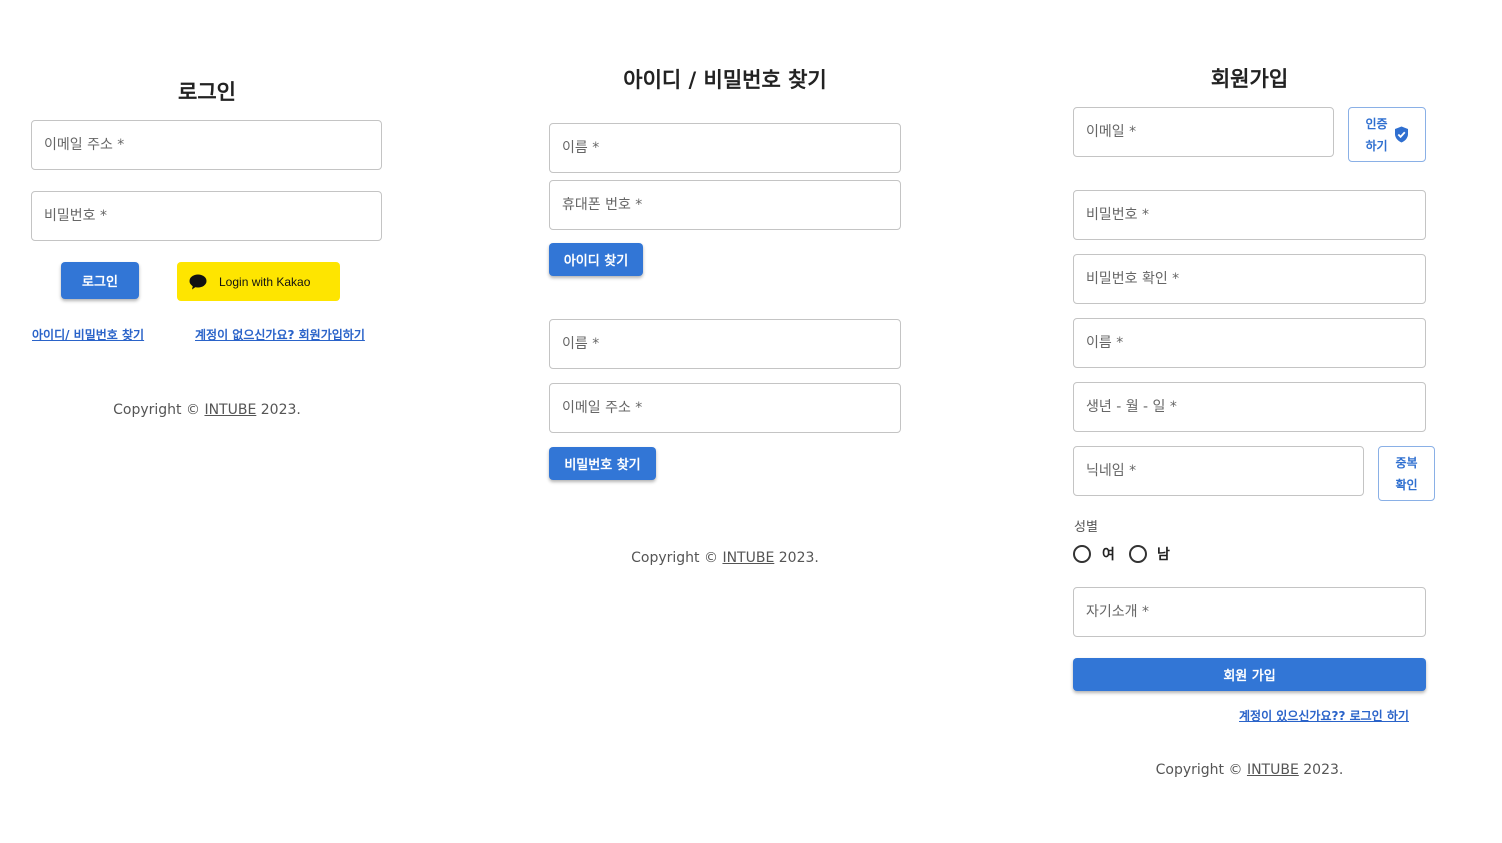 This screenshot has height=843, width=1502. Describe the element at coordinates (596, 259) in the screenshot. I see `find-id-button: 아이디 찾기` at that location.